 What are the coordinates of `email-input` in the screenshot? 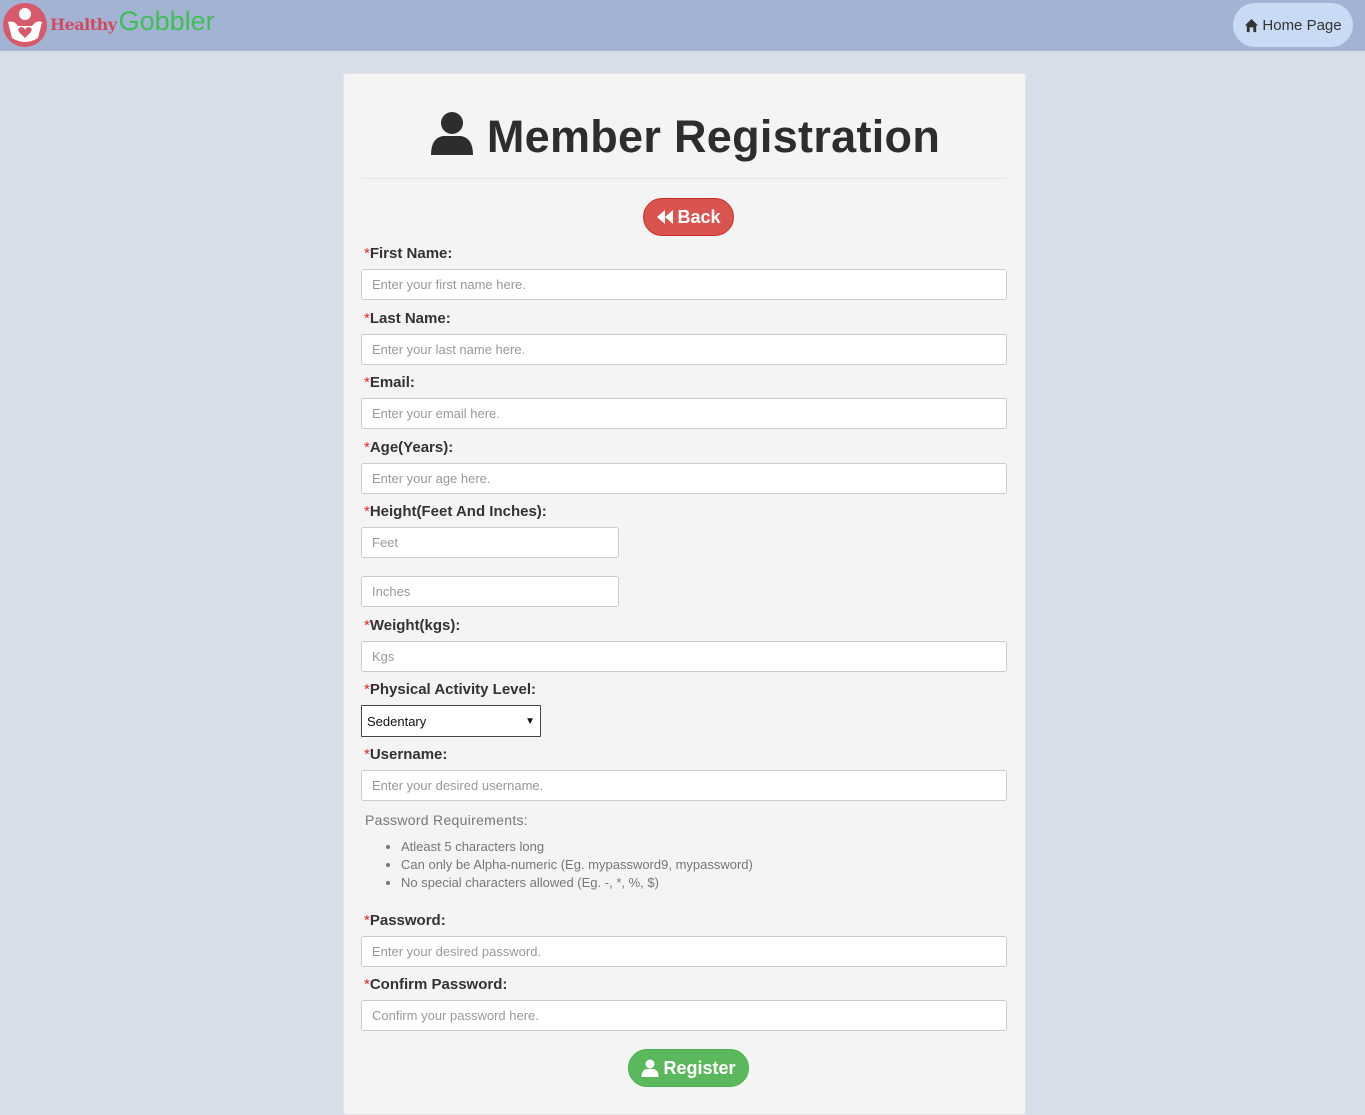 It's located at (684, 413).